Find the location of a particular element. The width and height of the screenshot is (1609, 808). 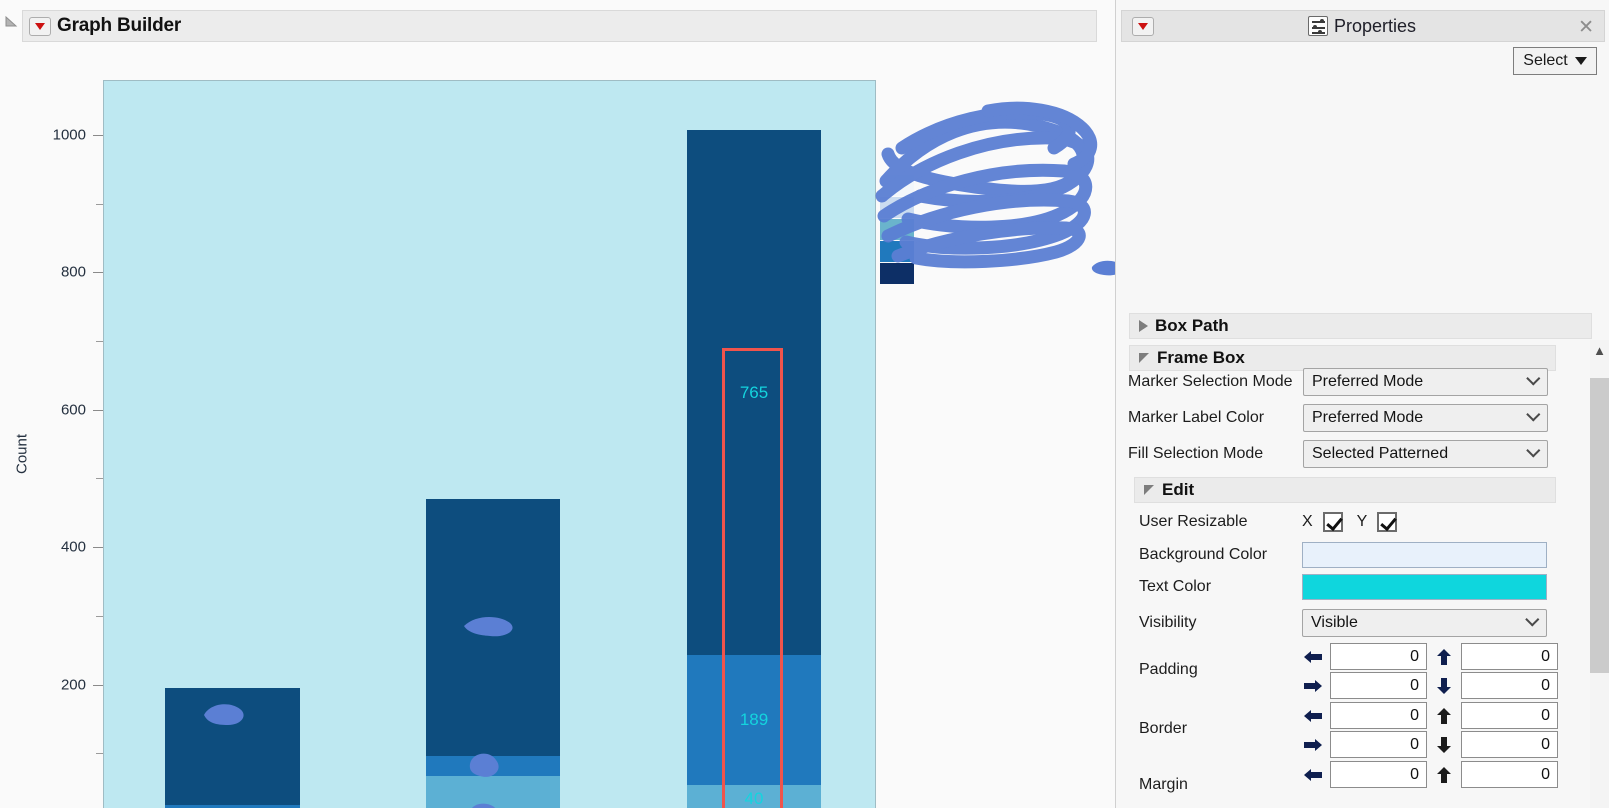

combo-visibility: Visible is located at coordinates (1424, 623).